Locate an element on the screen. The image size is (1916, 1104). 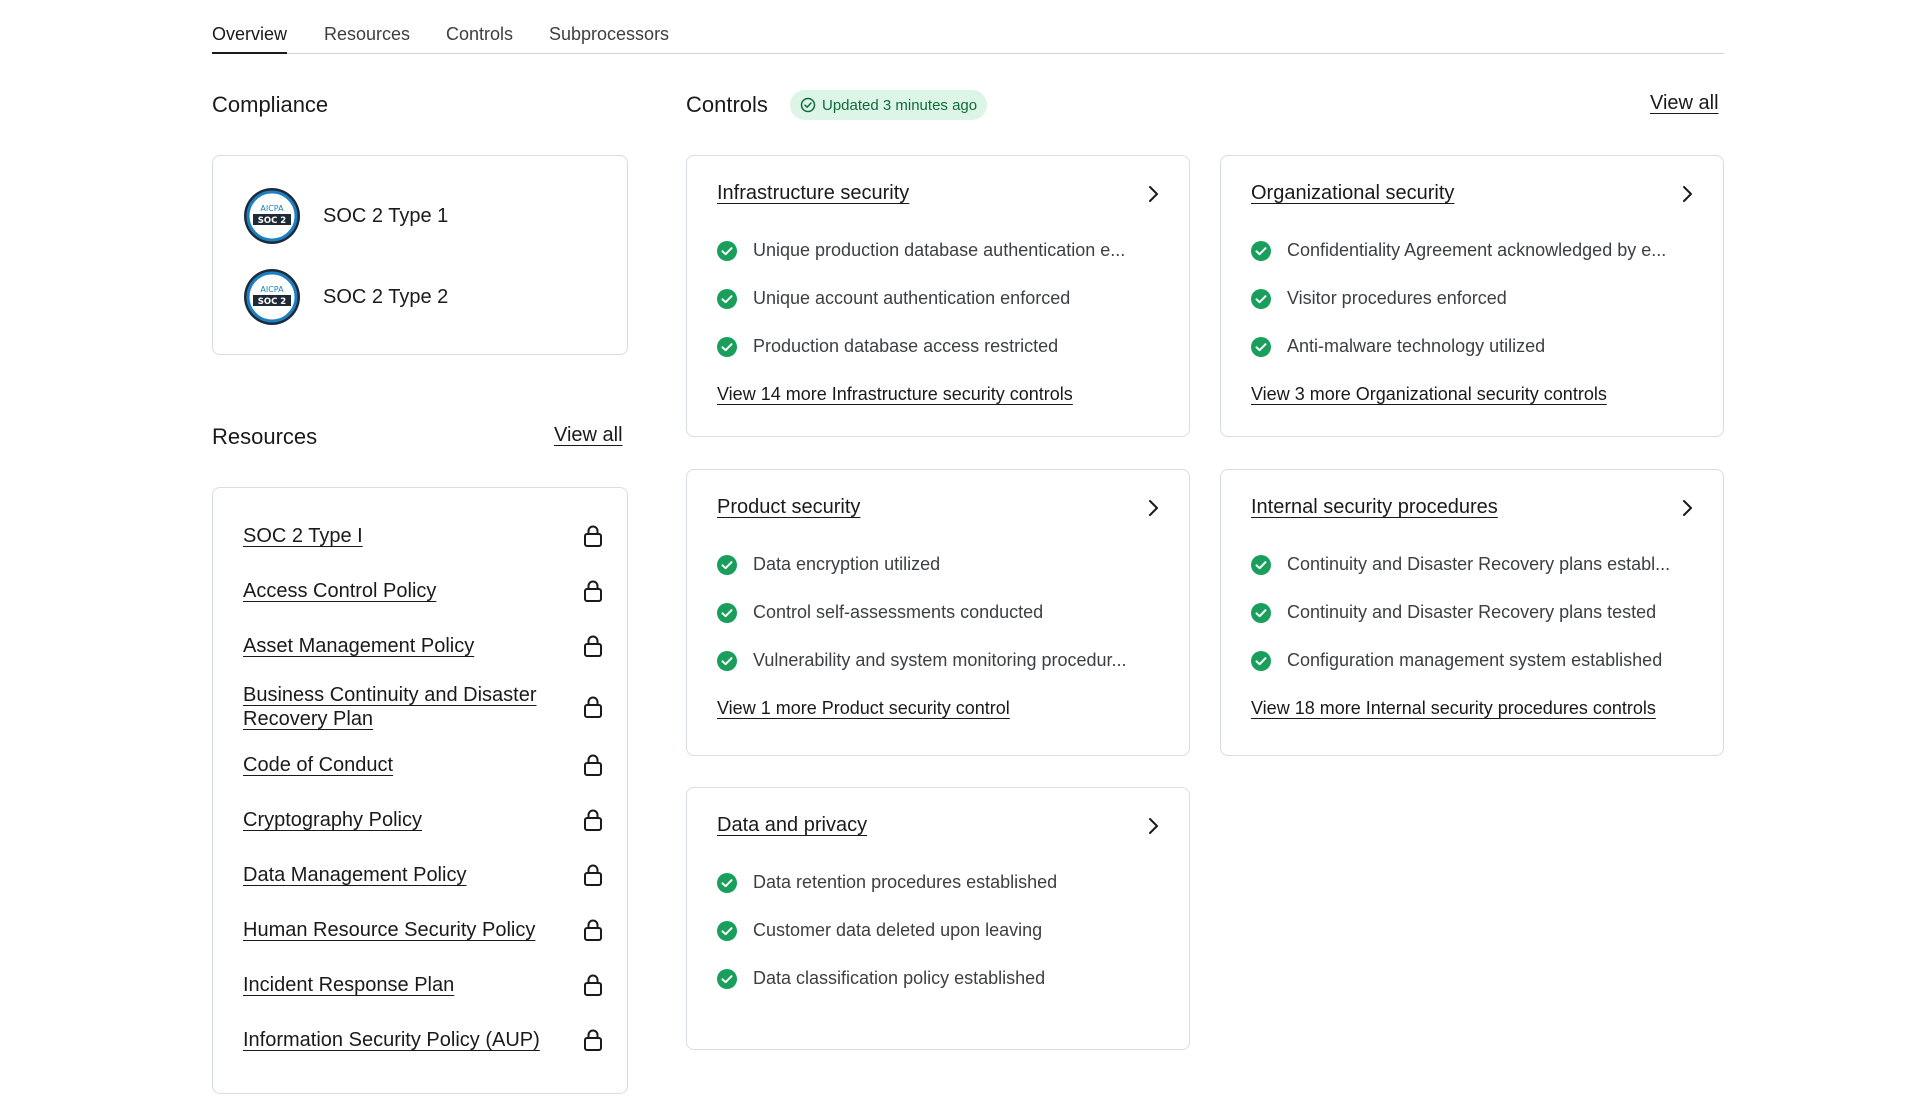
resource-link-soc2-type1: SOC 2 Type I is located at coordinates (303, 536).